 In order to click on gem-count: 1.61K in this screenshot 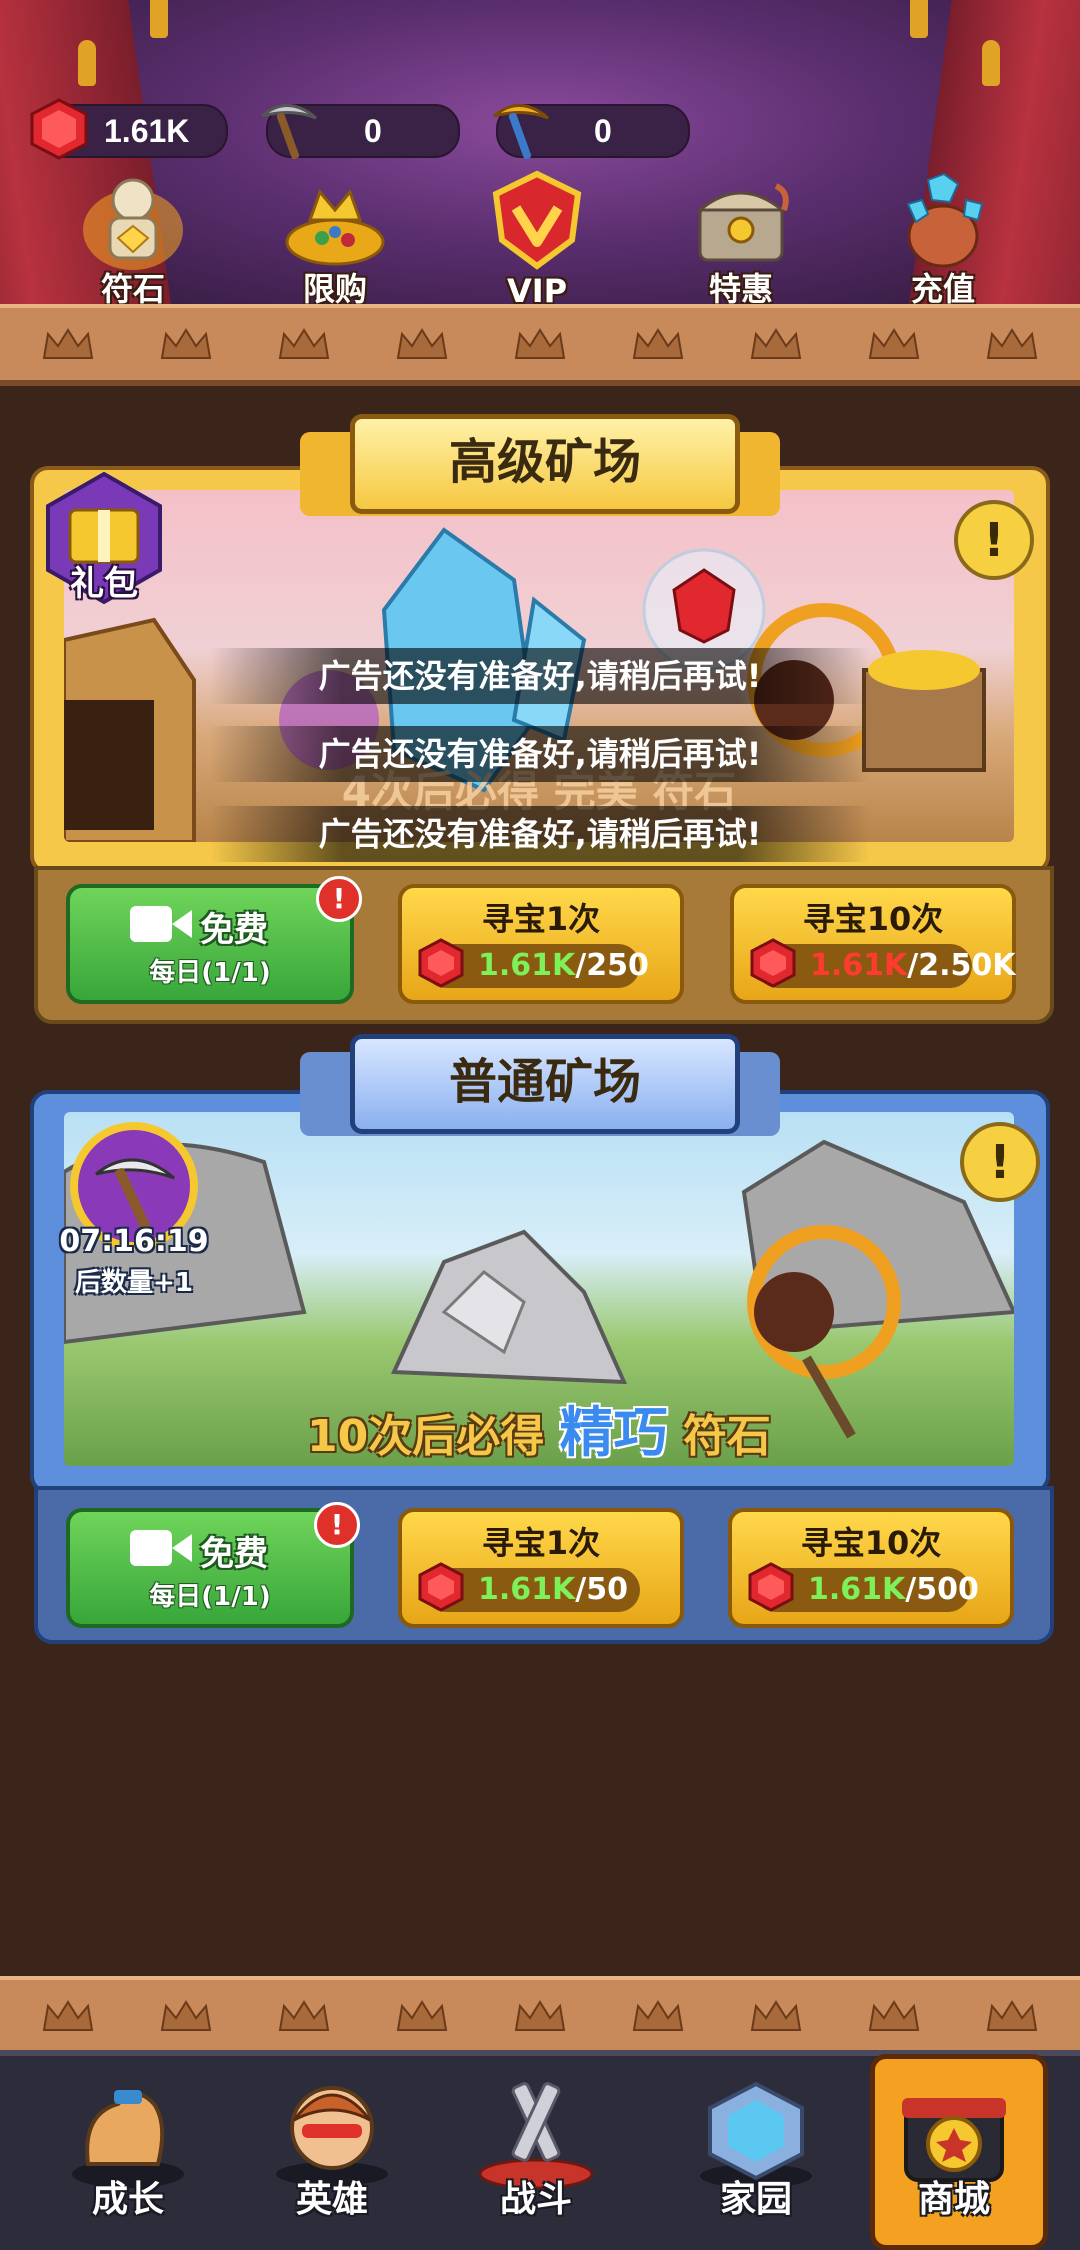, I will do `click(147, 131)`.